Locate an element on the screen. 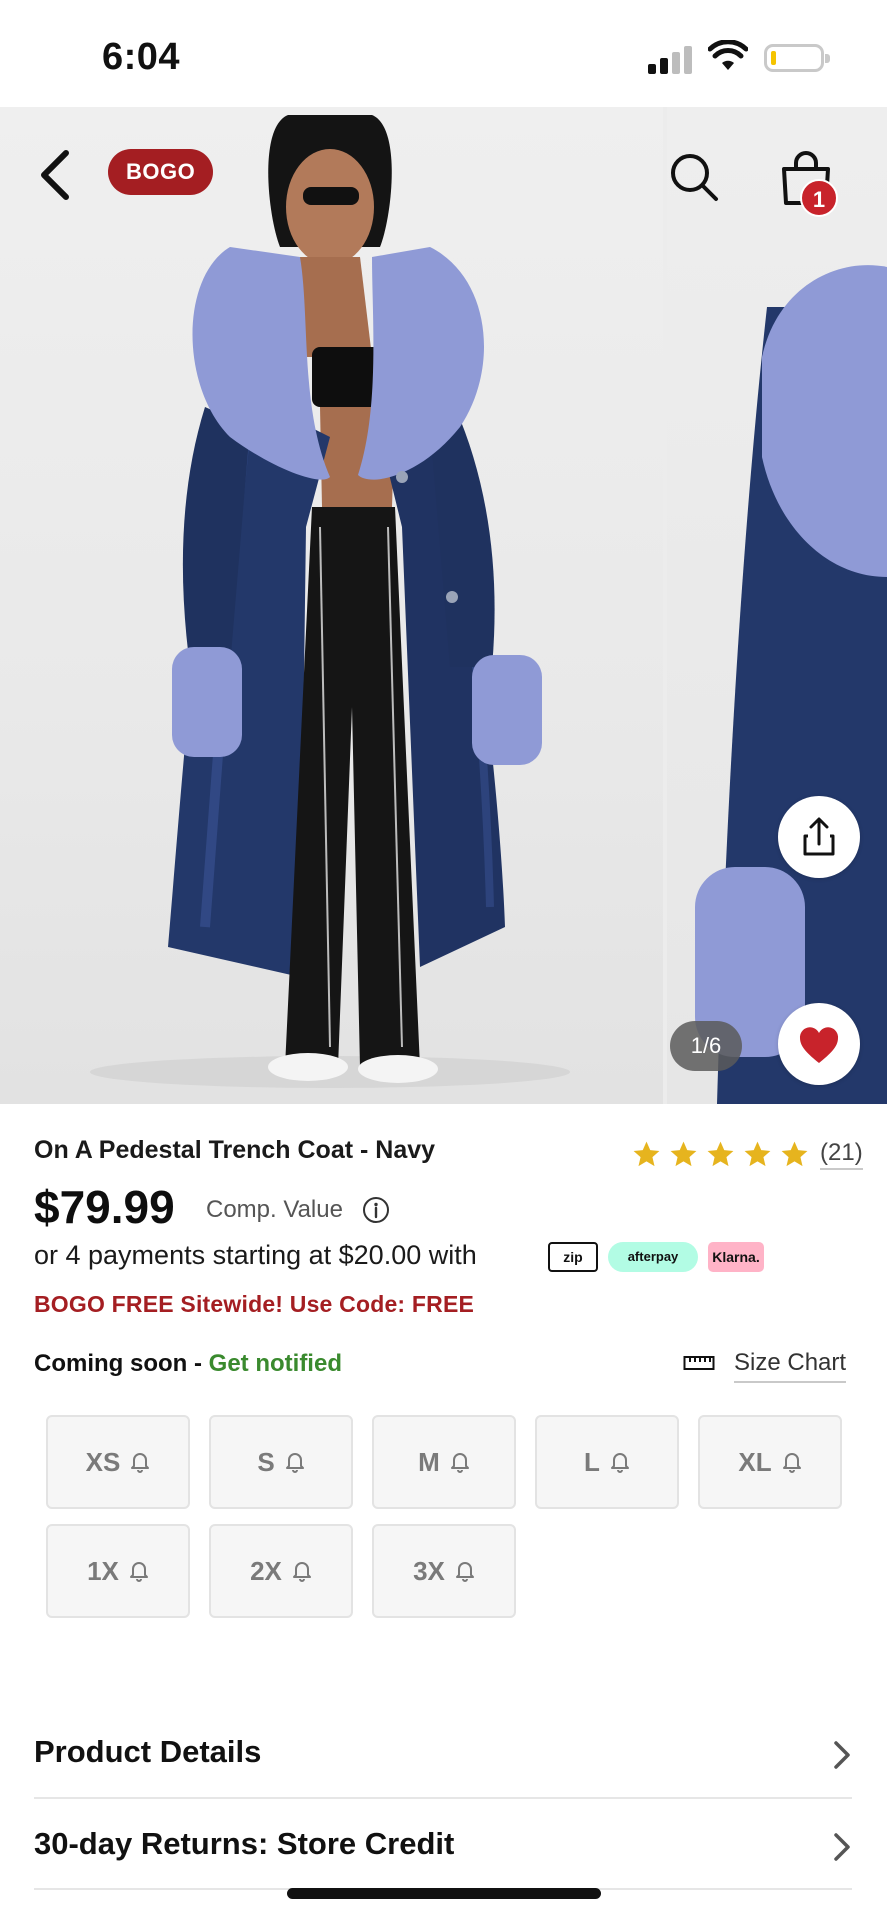 This screenshot has height=1920, width=887. ruler-icon is located at coordinates (699, 1363).